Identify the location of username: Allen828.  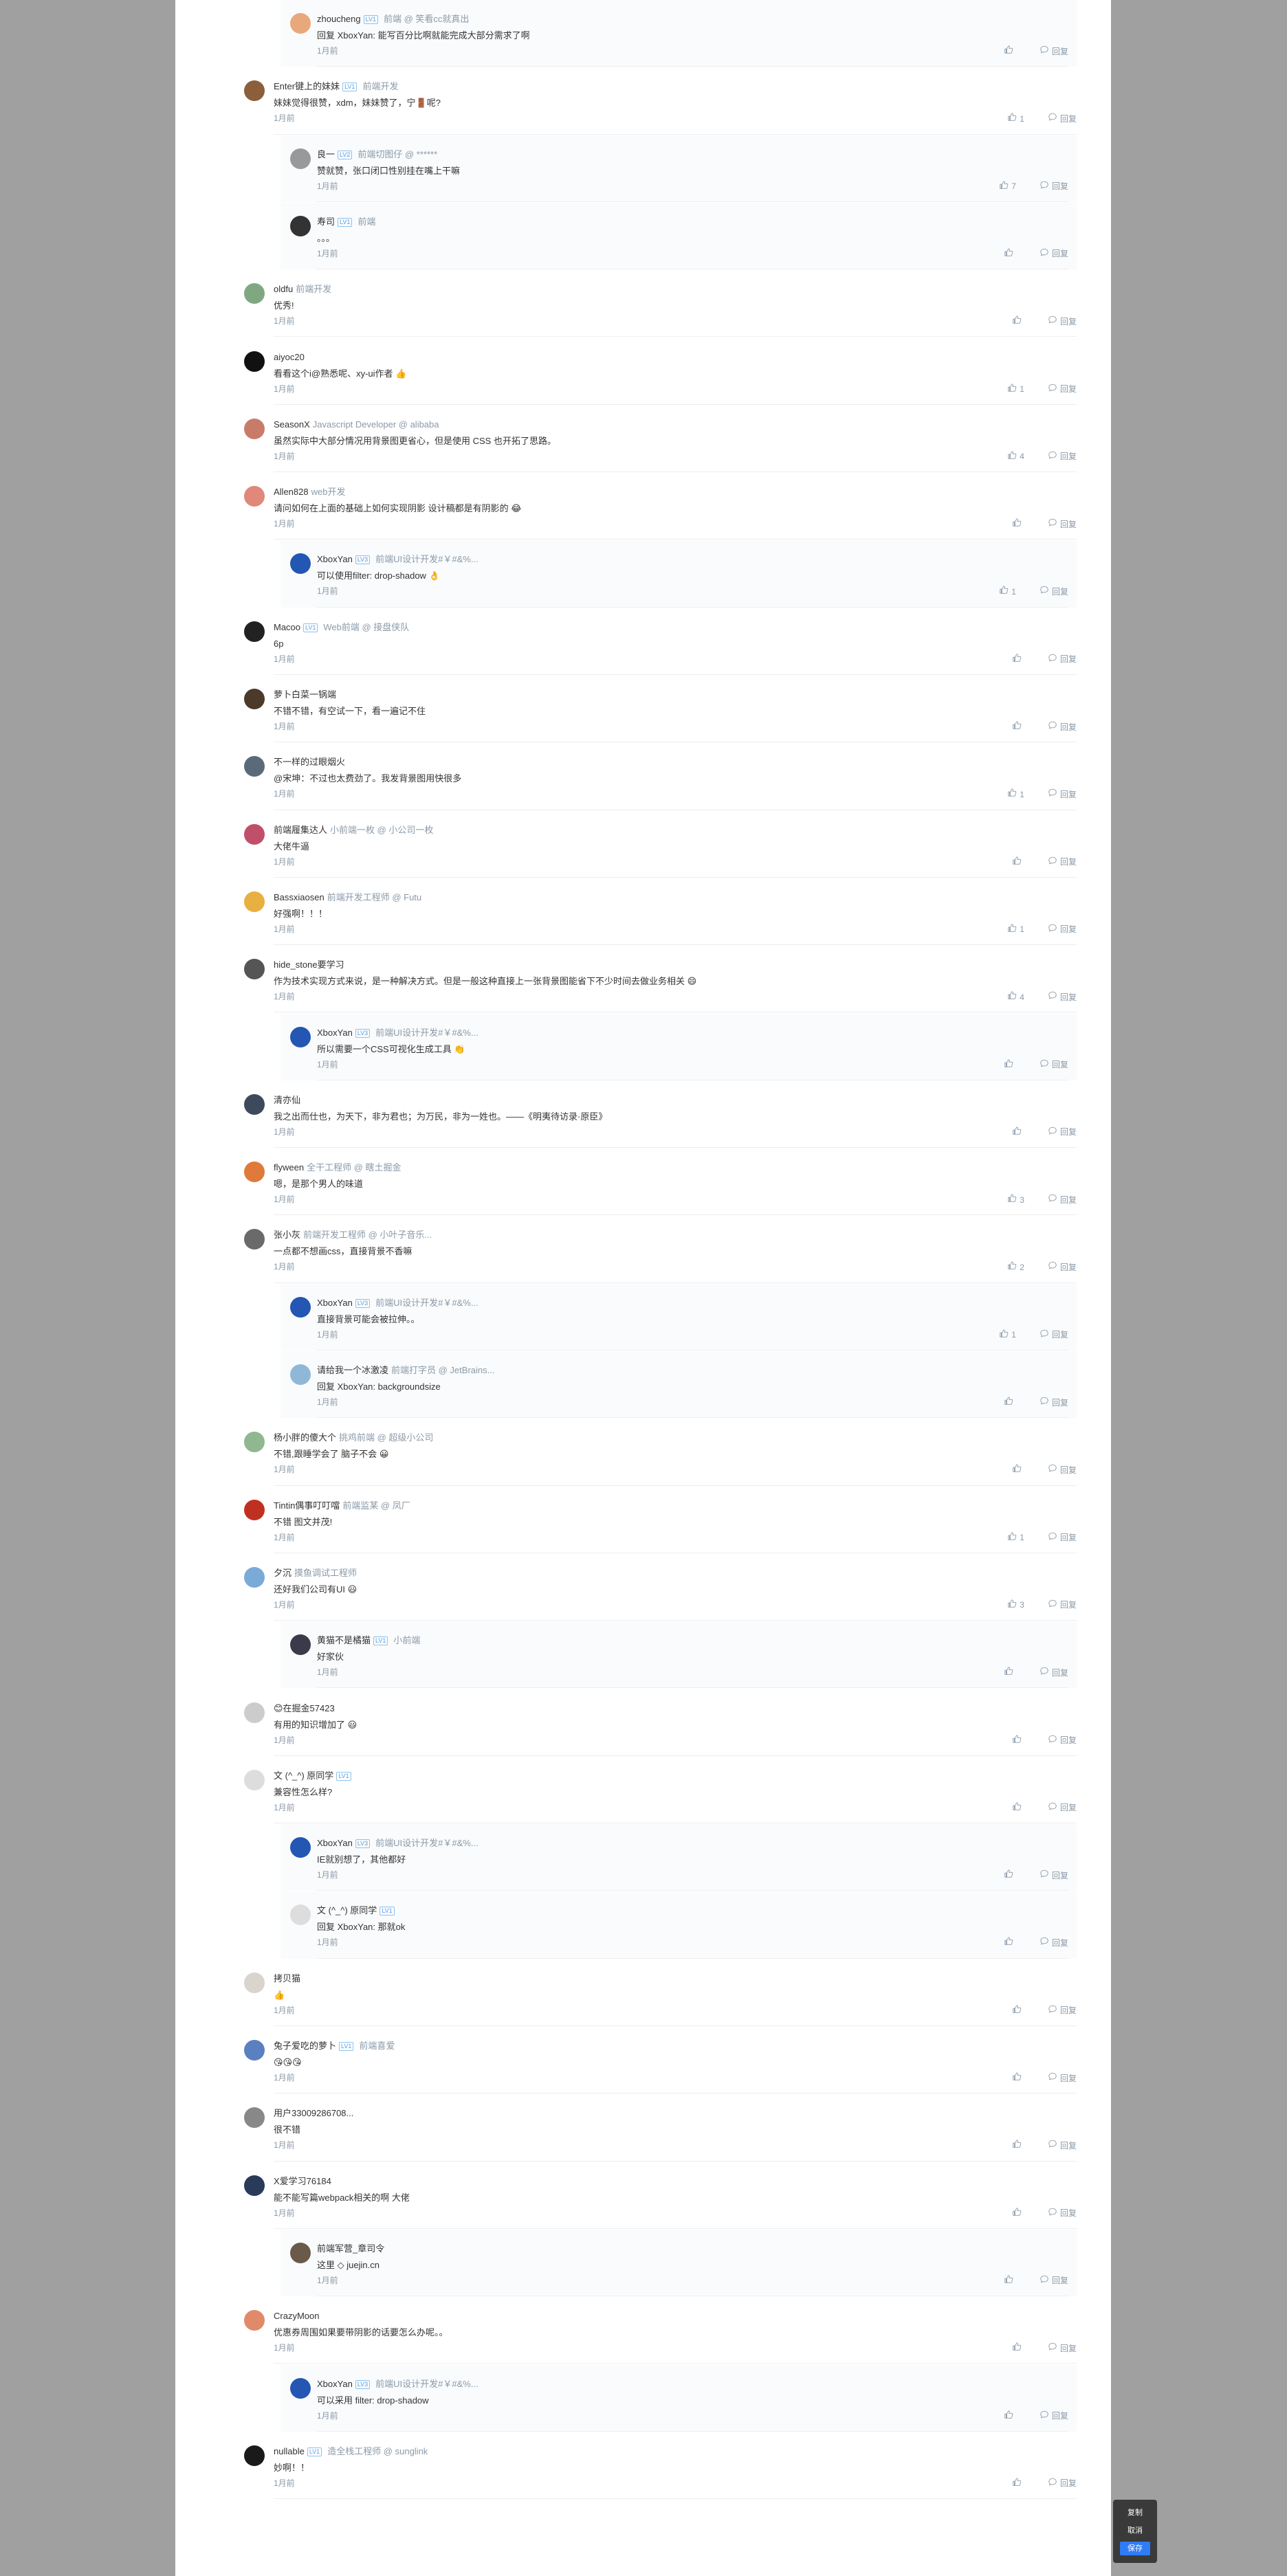
(291, 492).